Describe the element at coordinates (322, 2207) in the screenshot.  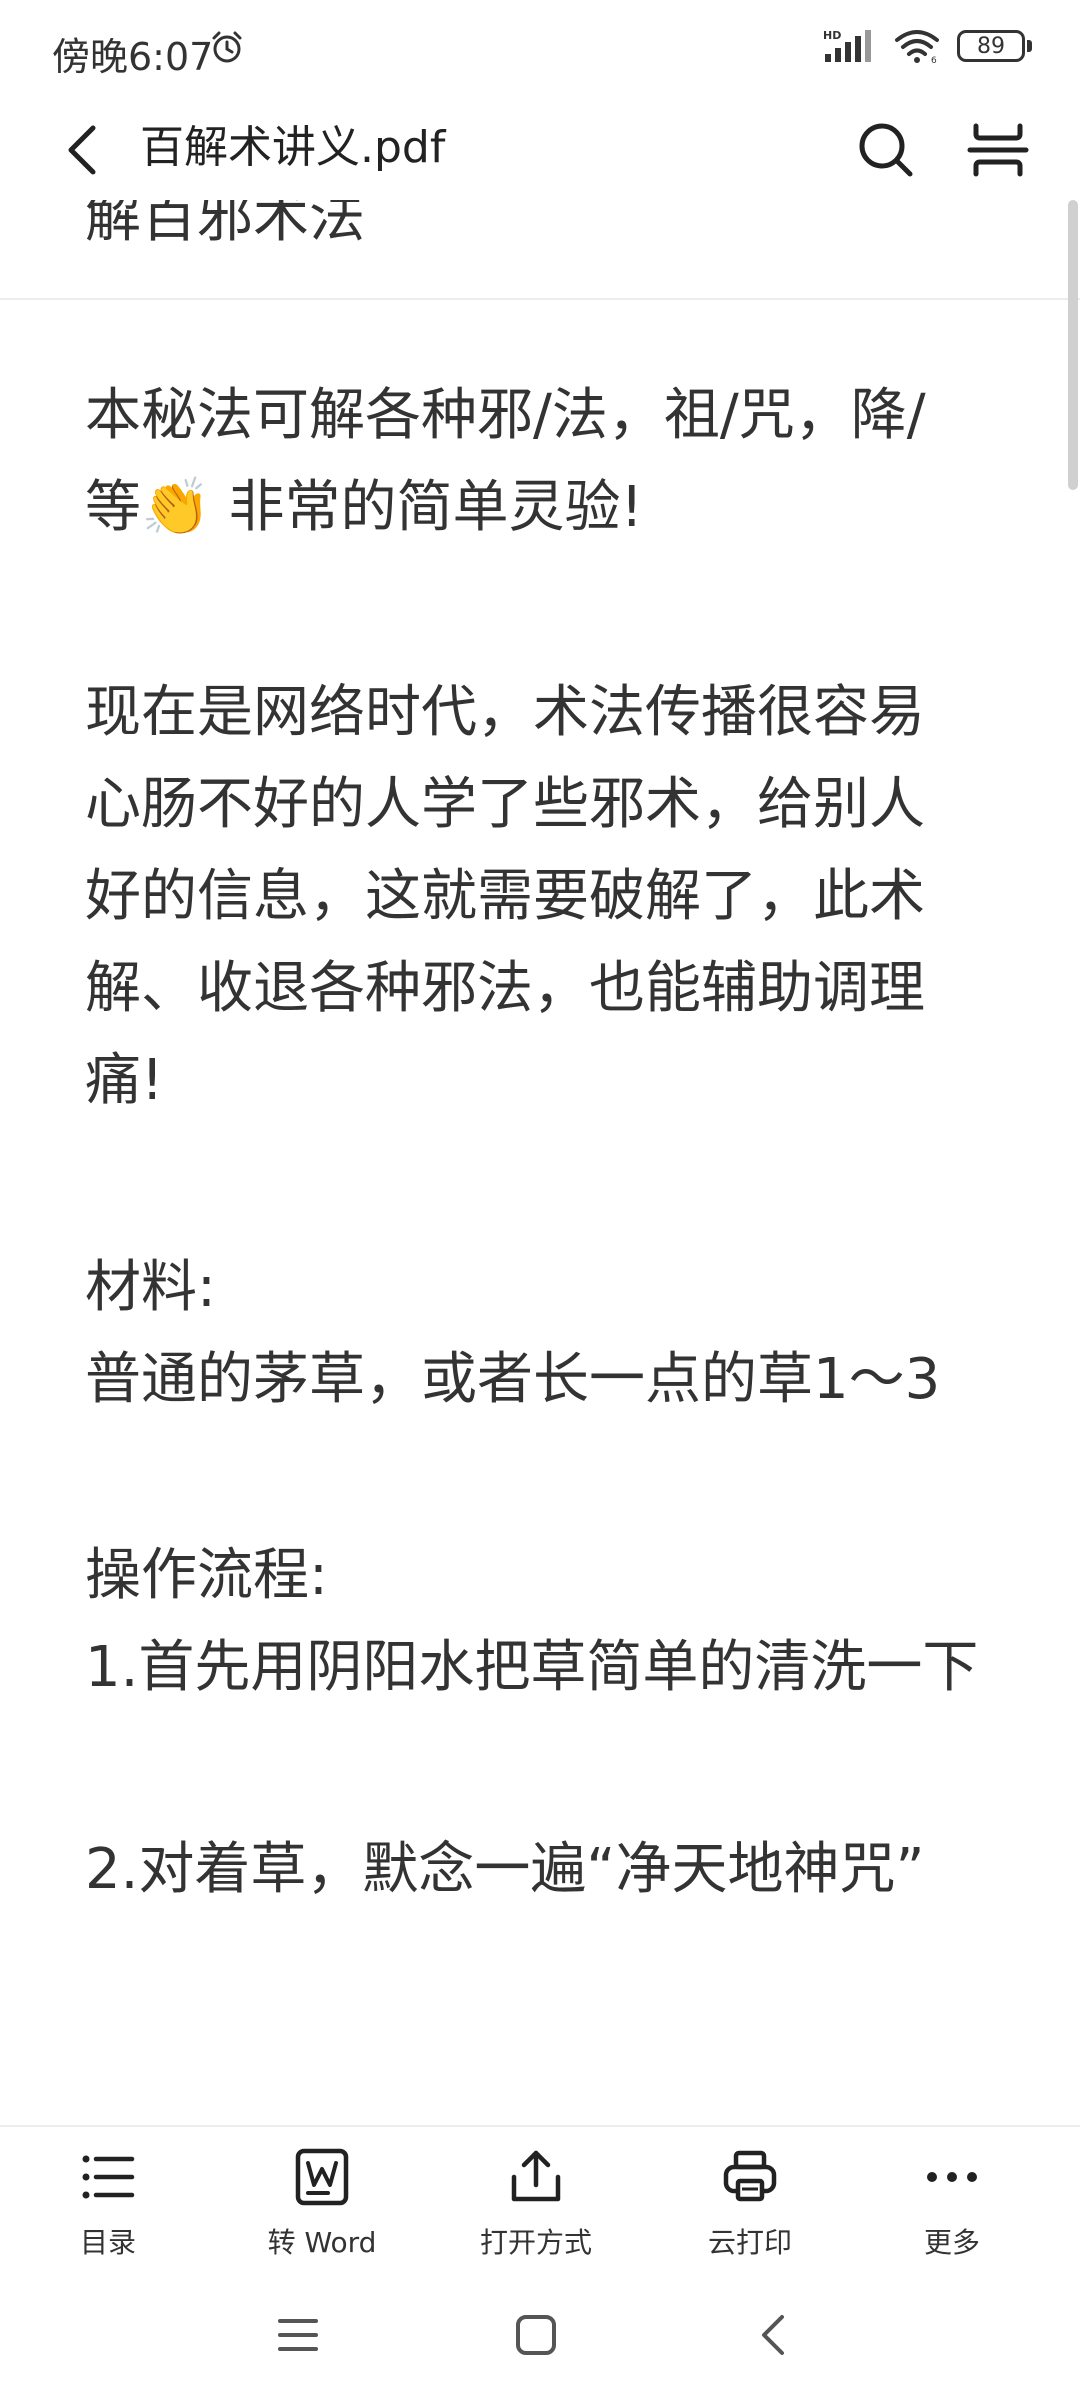
I see `convert-word-button: 转 Word` at that location.